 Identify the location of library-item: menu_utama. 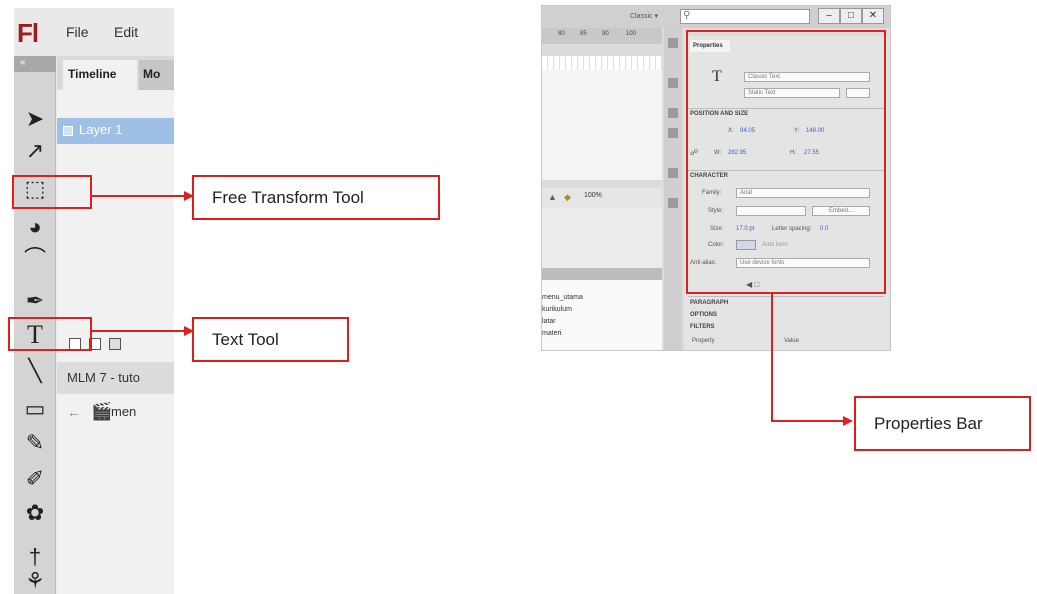
(562, 297).